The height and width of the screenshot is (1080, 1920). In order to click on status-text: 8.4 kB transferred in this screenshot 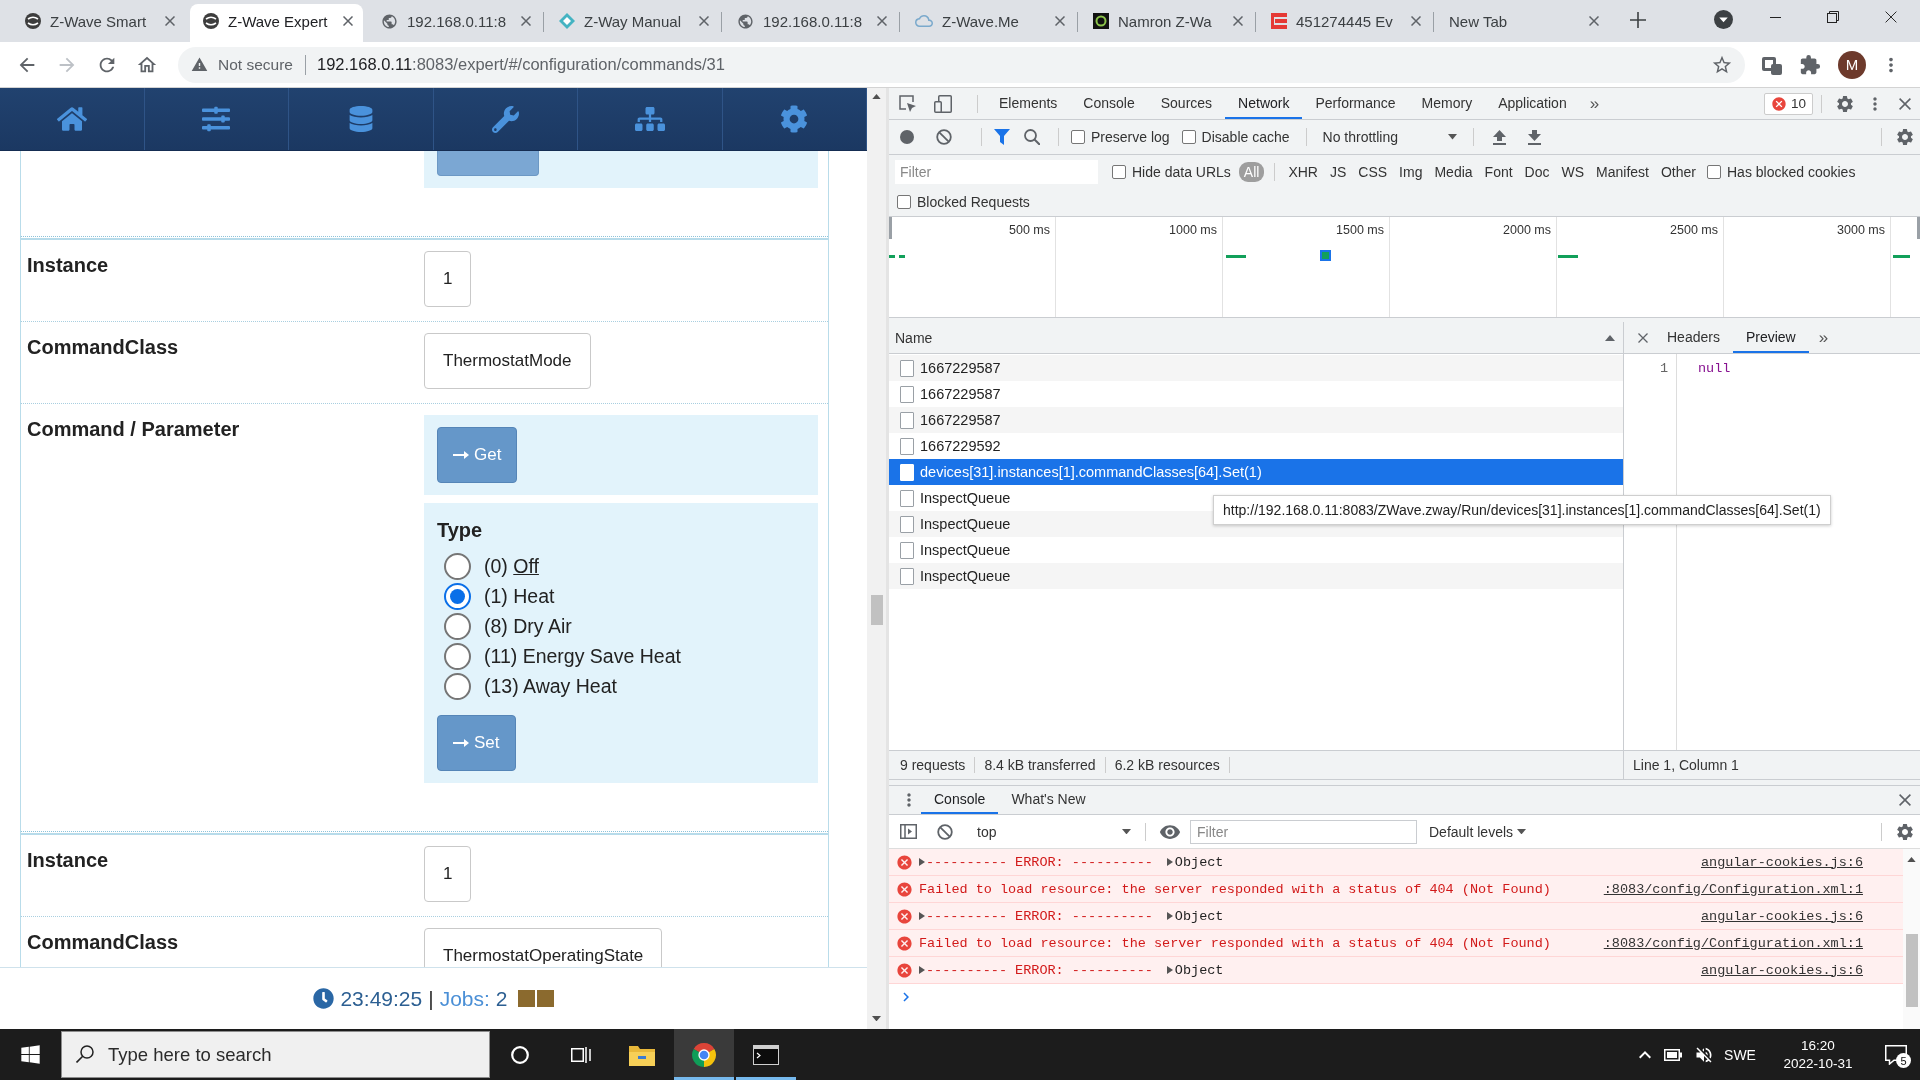, I will do `click(1040, 765)`.